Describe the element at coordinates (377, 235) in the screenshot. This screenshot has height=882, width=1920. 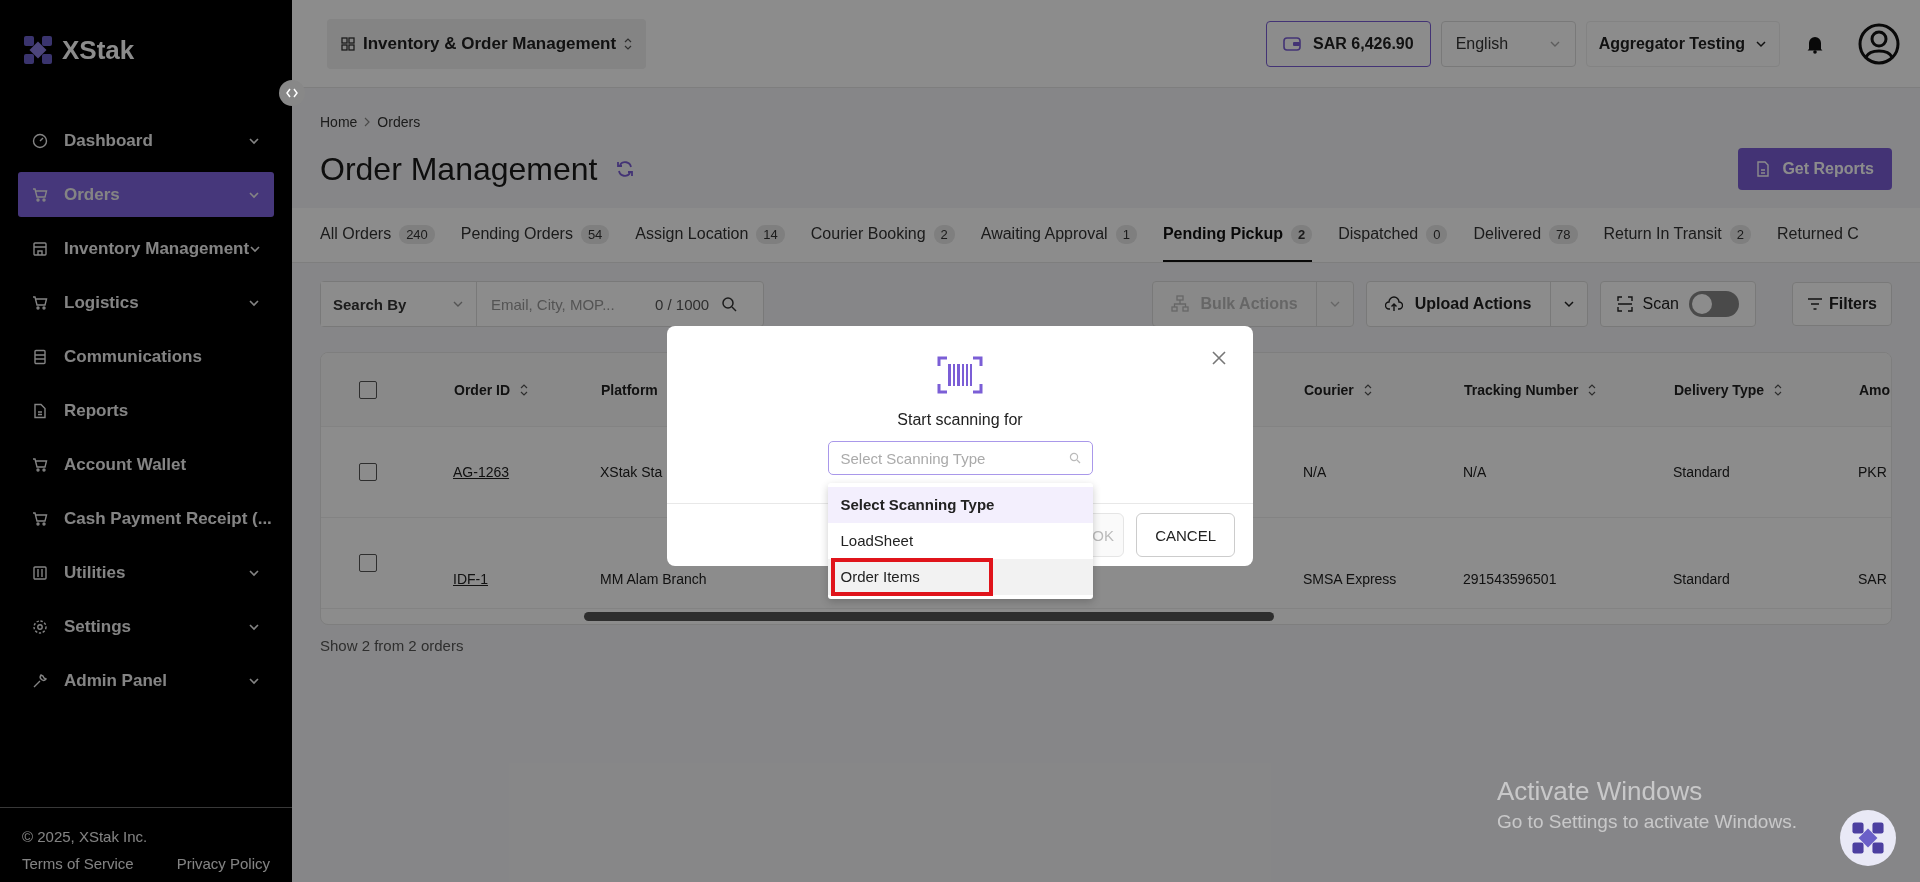
I see `tab: All Orders 240` at that location.